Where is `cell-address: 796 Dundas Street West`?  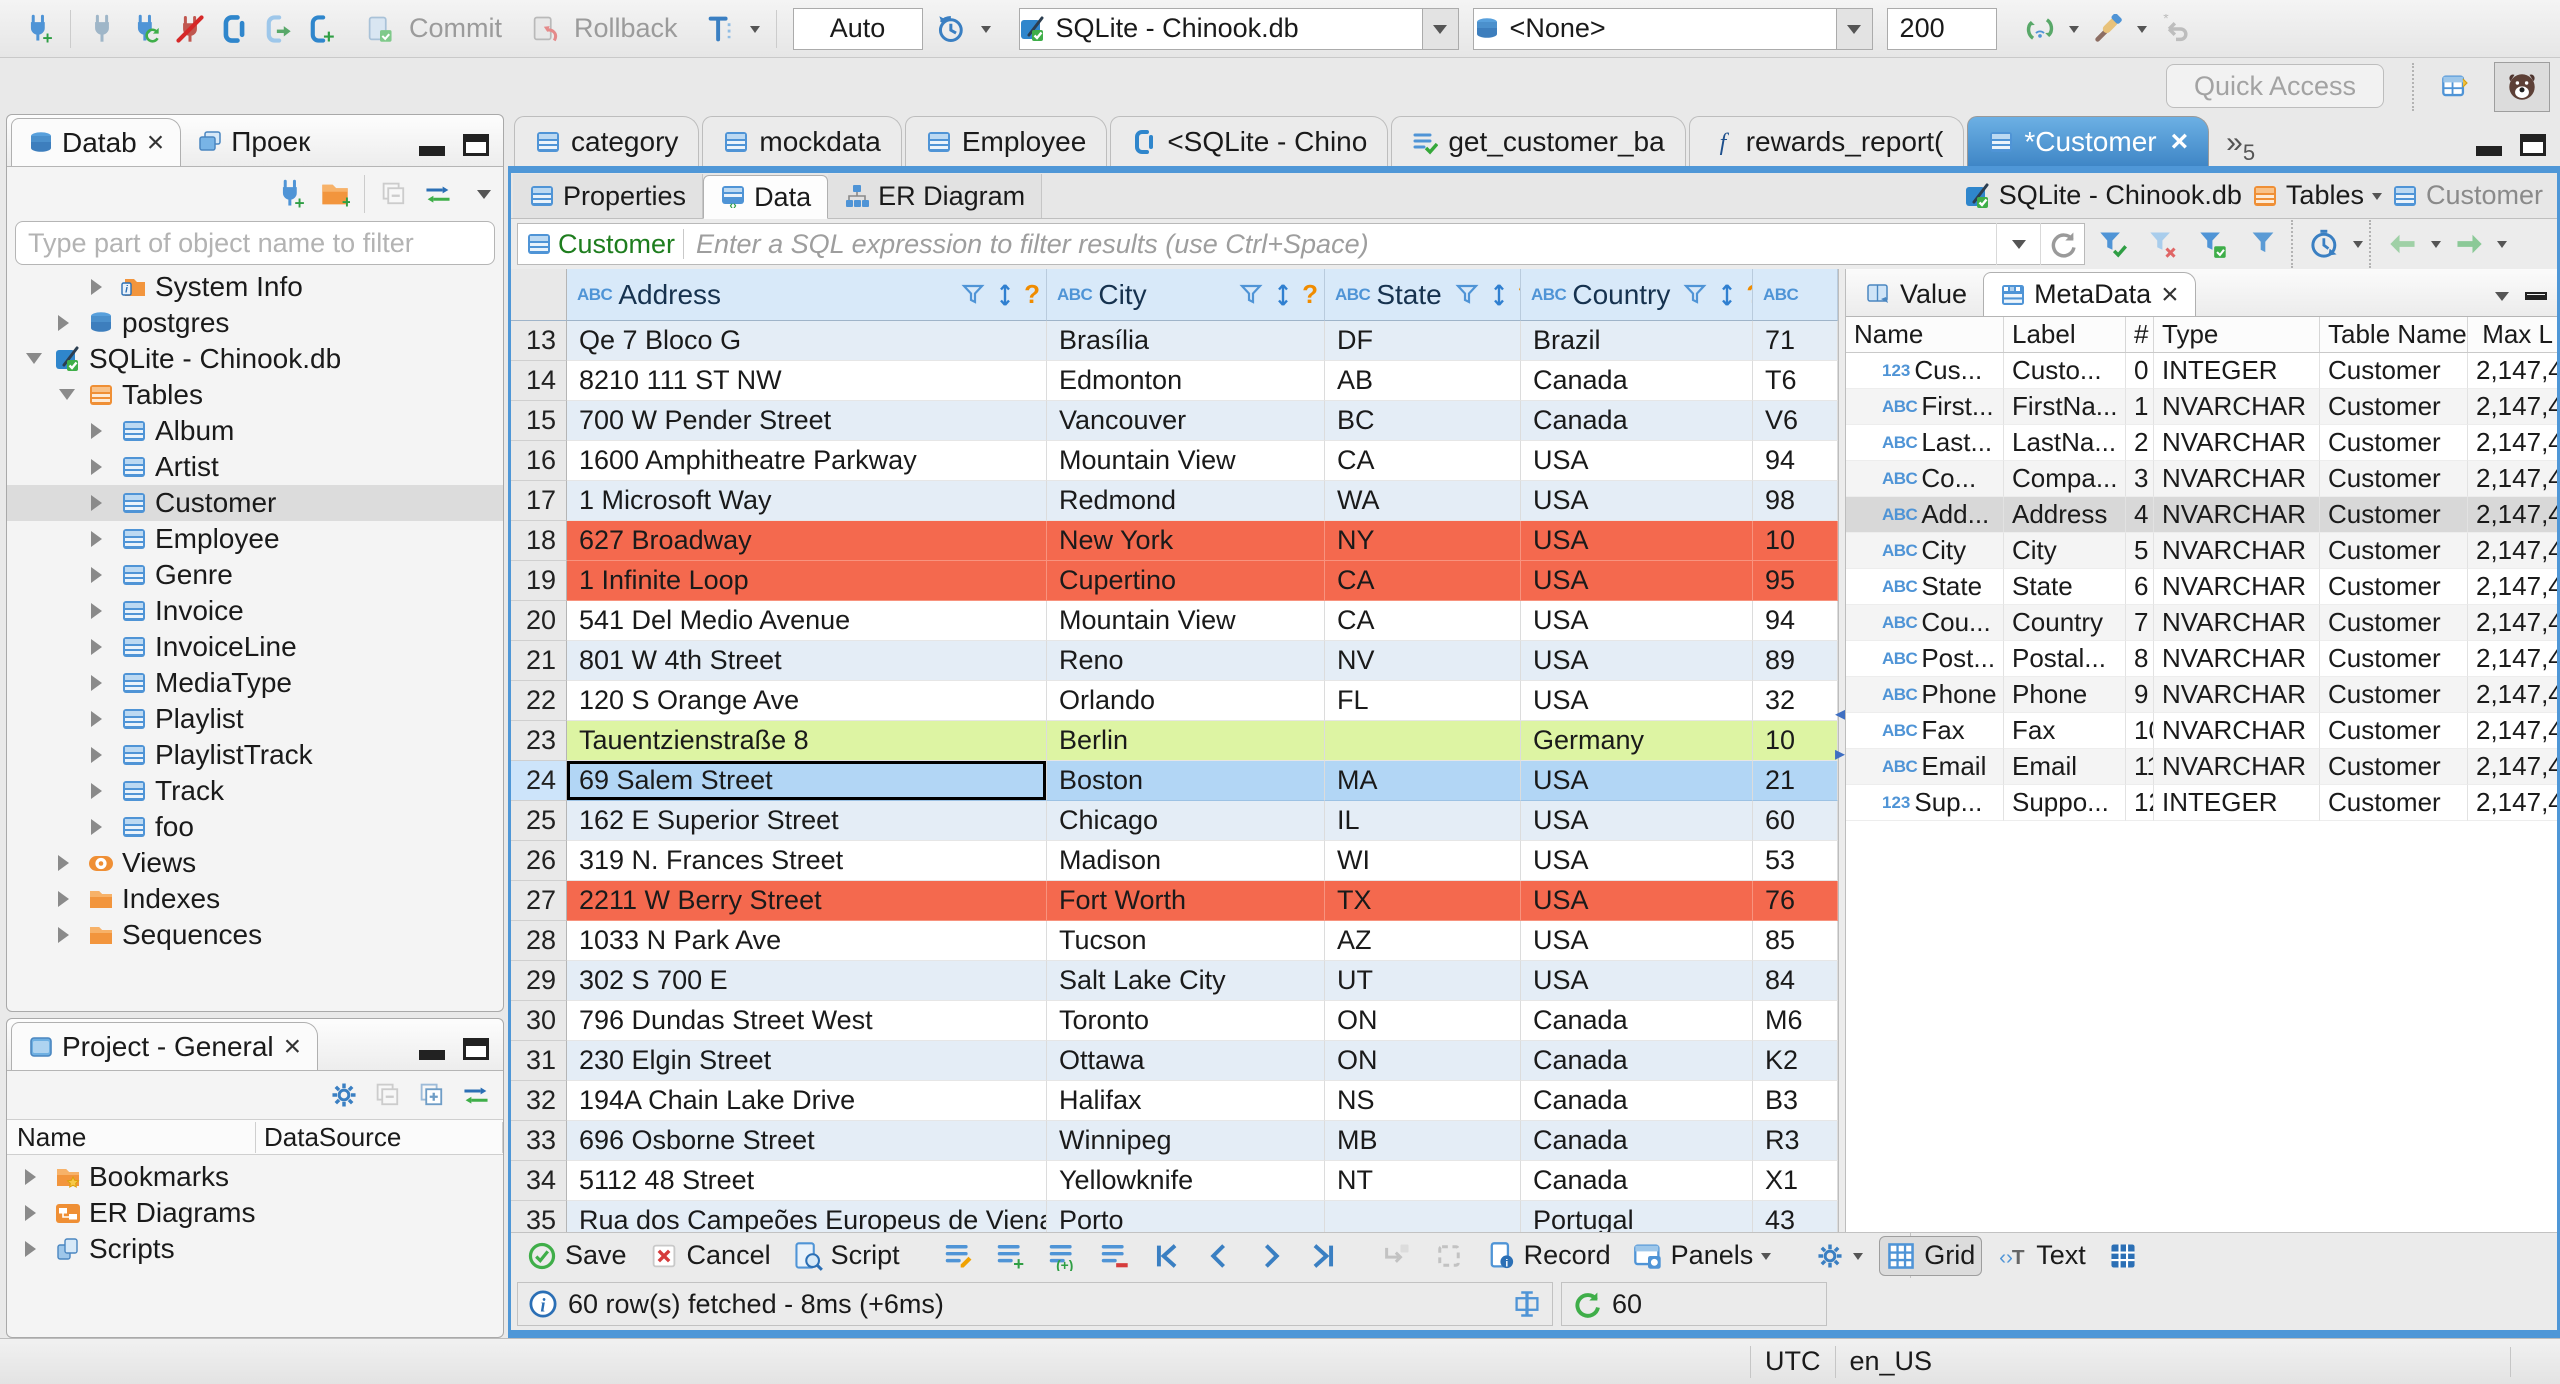
cell-address: 796 Dundas Street West is located at coordinates (807, 1021).